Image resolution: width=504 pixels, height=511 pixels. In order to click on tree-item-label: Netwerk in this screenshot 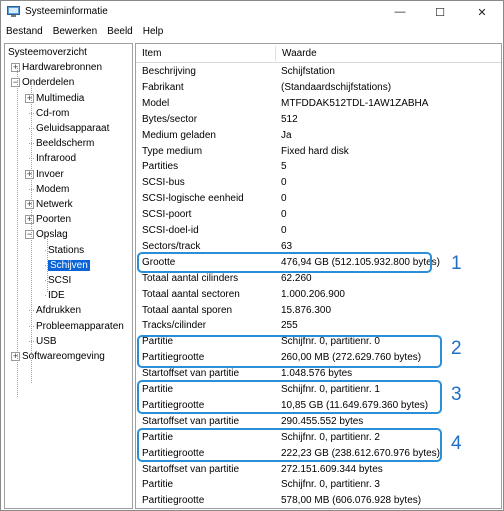, I will do `click(54, 204)`.